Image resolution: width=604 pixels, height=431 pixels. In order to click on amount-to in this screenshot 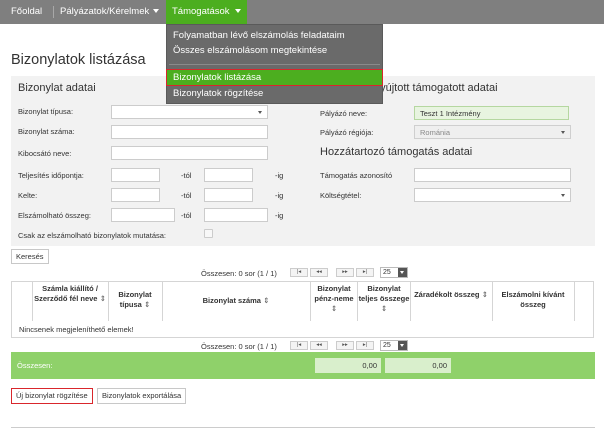, I will do `click(236, 215)`.